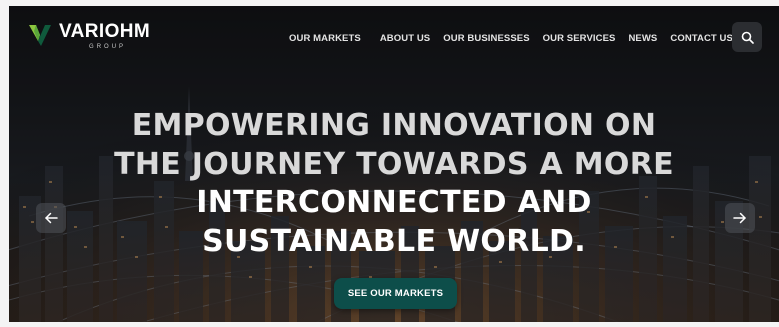  What do you see at coordinates (395, 293) in the screenshot?
I see `see-our-markets-button: SEE OUR MARKETS` at bounding box center [395, 293].